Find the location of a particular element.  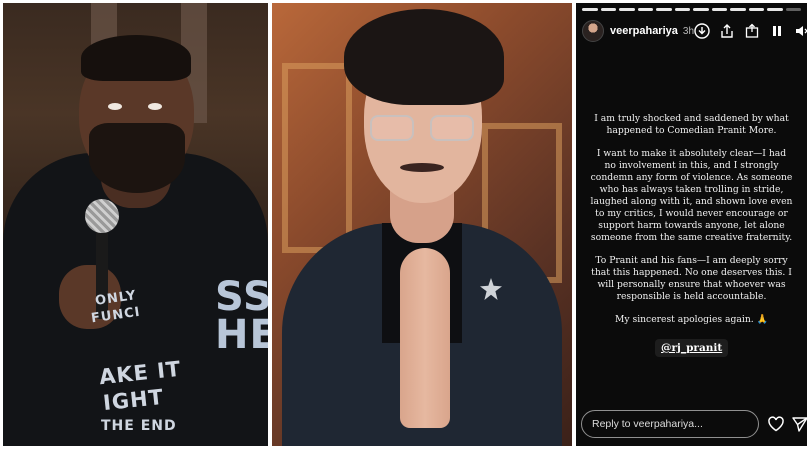

story-header: veerpahariya 3h is located at coordinates (694, 31).